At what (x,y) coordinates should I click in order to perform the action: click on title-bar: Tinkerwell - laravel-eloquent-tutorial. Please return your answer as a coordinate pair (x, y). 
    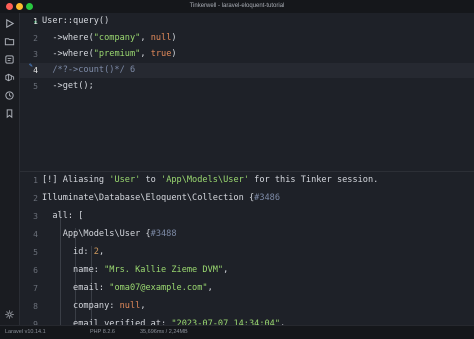
    Looking at the image, I should click on (237, 6).